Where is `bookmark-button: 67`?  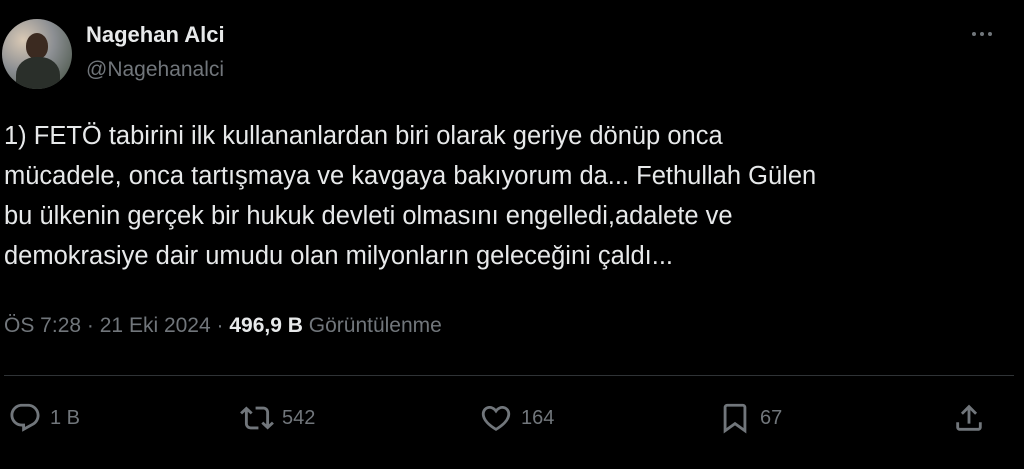
bookmark-button: 67 is located at coordinates (750, 418).